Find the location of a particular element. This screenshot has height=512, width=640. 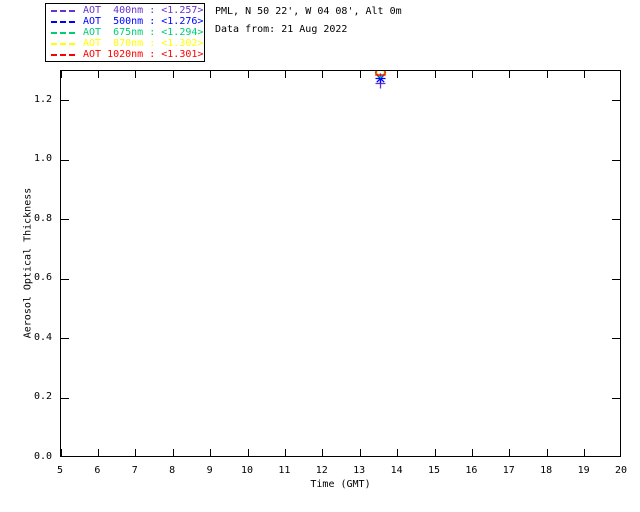

legend-item-aot-400nm: AOT 400nm : <1.257> is located at coordinates (125, 10).